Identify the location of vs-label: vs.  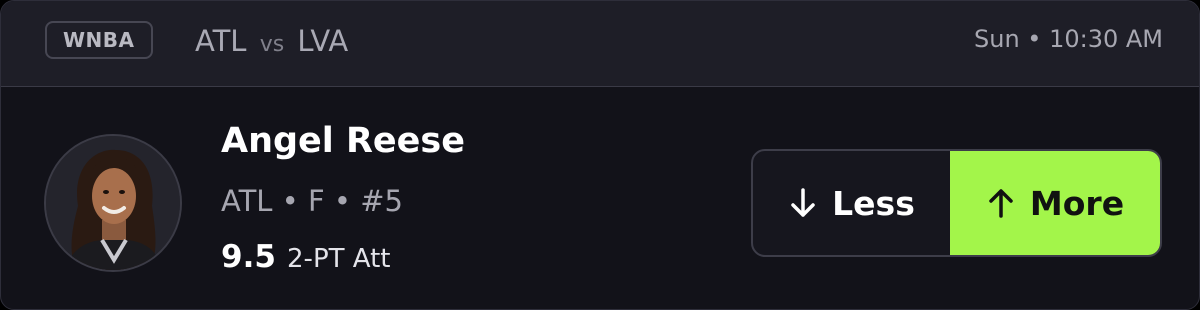
(272, 44).